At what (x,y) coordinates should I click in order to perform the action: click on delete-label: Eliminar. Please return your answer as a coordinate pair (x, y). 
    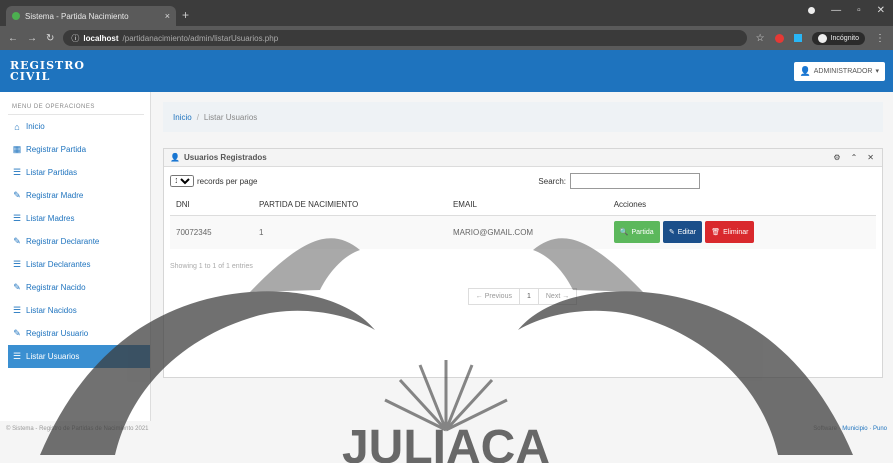
    Looking at the image, I should click on (736, 232).